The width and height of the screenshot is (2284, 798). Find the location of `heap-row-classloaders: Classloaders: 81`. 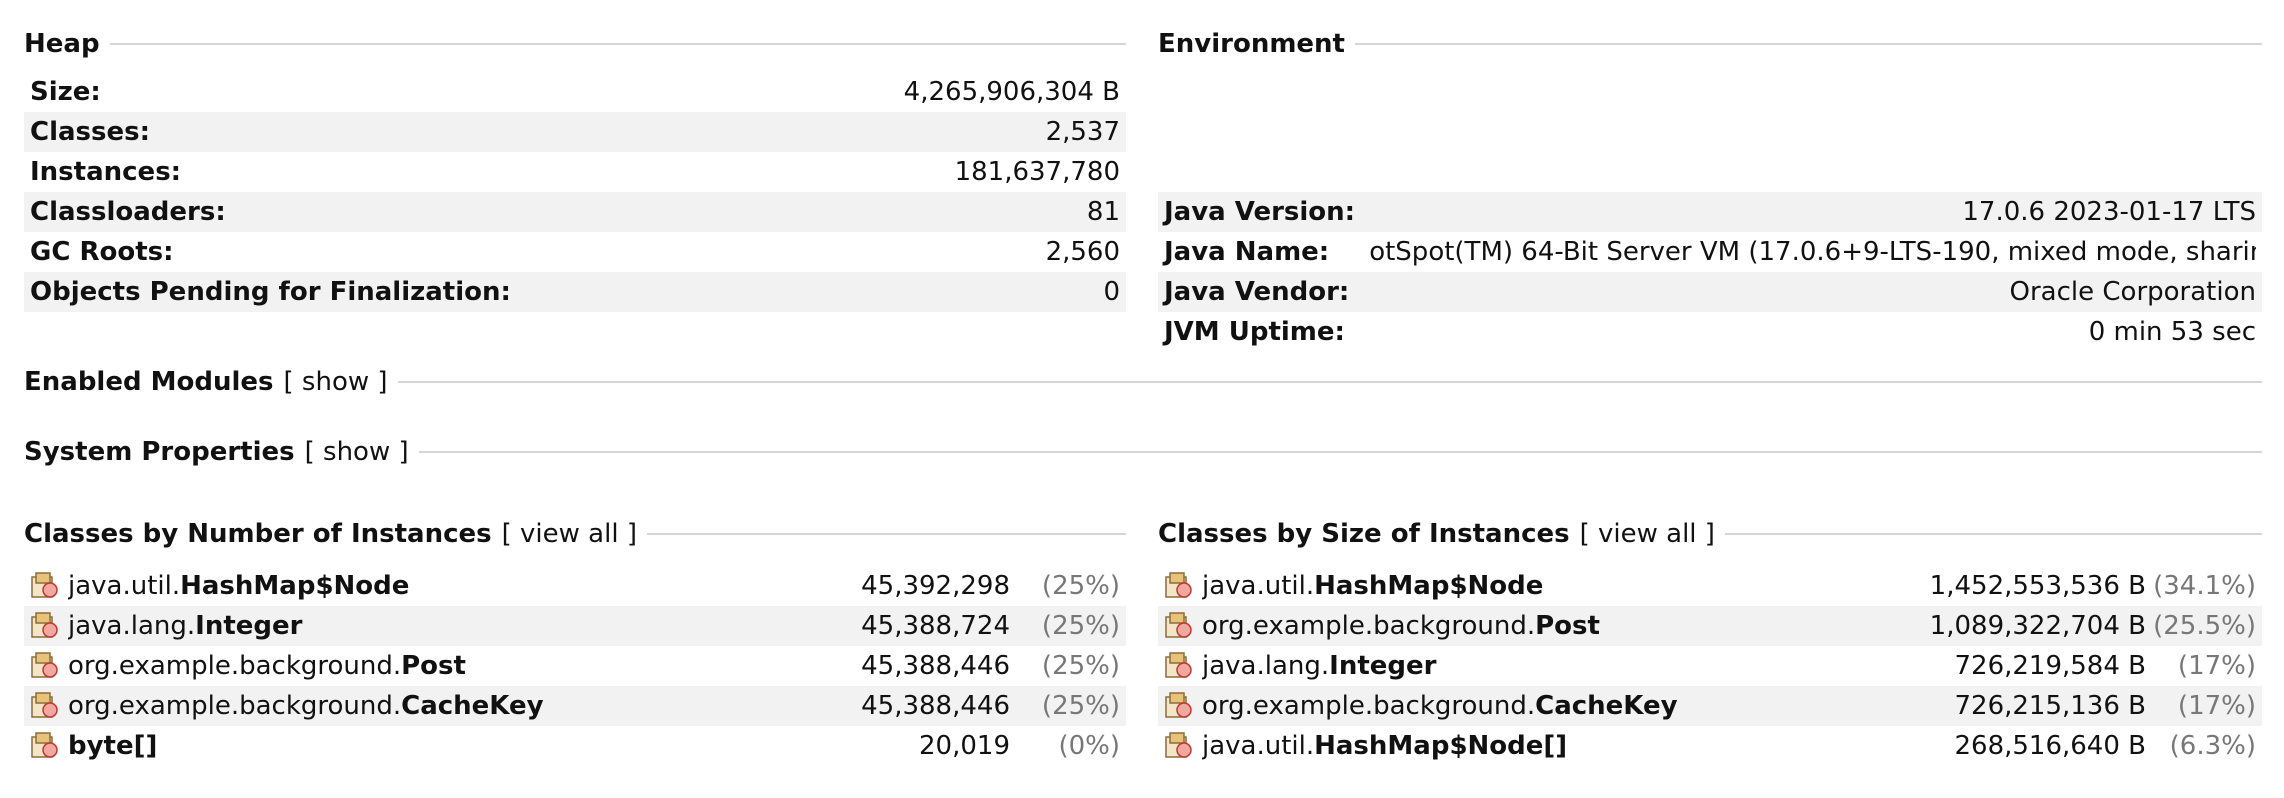

heap-row-classloaders: Classloaders: 81 is located at coordinates (575, 212).